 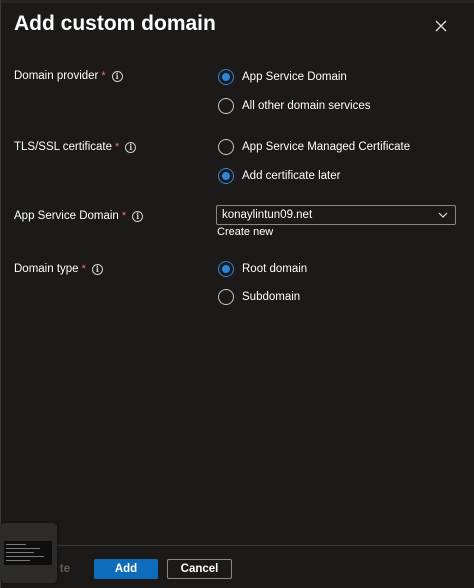 I want to click on page-title: Add custom domain, so click(x=115, y=23).